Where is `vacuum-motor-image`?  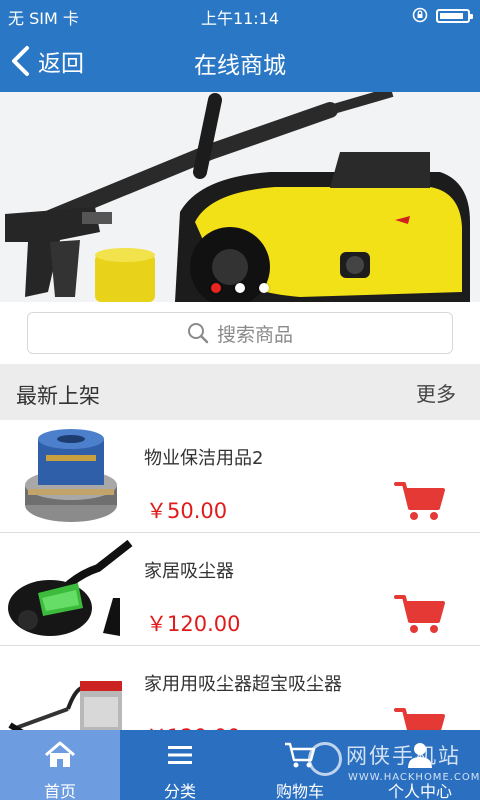
vacuum-motor-image is located at coordinates (71, 475).